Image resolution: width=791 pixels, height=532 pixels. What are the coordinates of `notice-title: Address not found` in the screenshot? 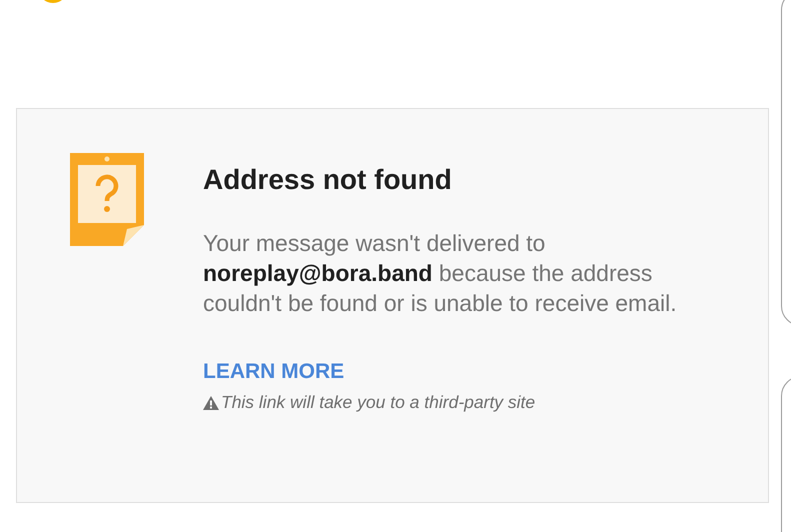 It's located at (327, 180).